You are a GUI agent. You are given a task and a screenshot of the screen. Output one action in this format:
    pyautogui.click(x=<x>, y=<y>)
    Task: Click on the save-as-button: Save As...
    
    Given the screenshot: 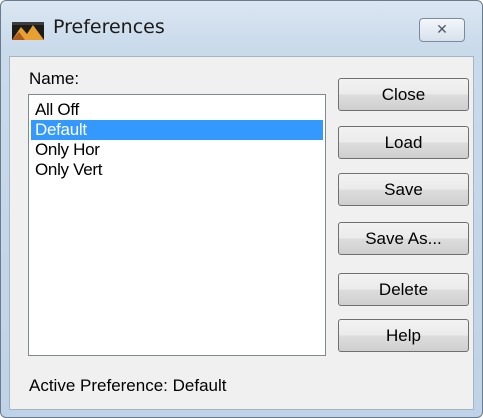 What is the action you would take?
    pyautogui.click(x=403, y=238)
    